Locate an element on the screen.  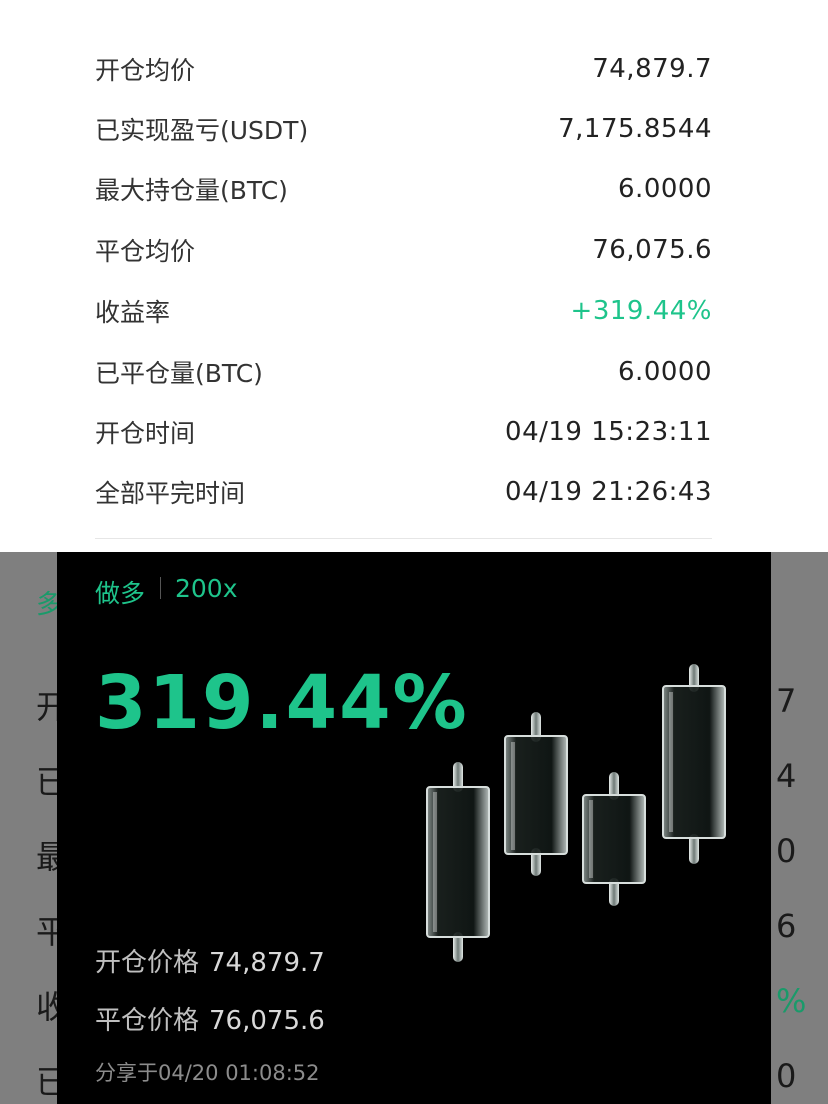
bg-text: % is located at coordinates (791, 1001).